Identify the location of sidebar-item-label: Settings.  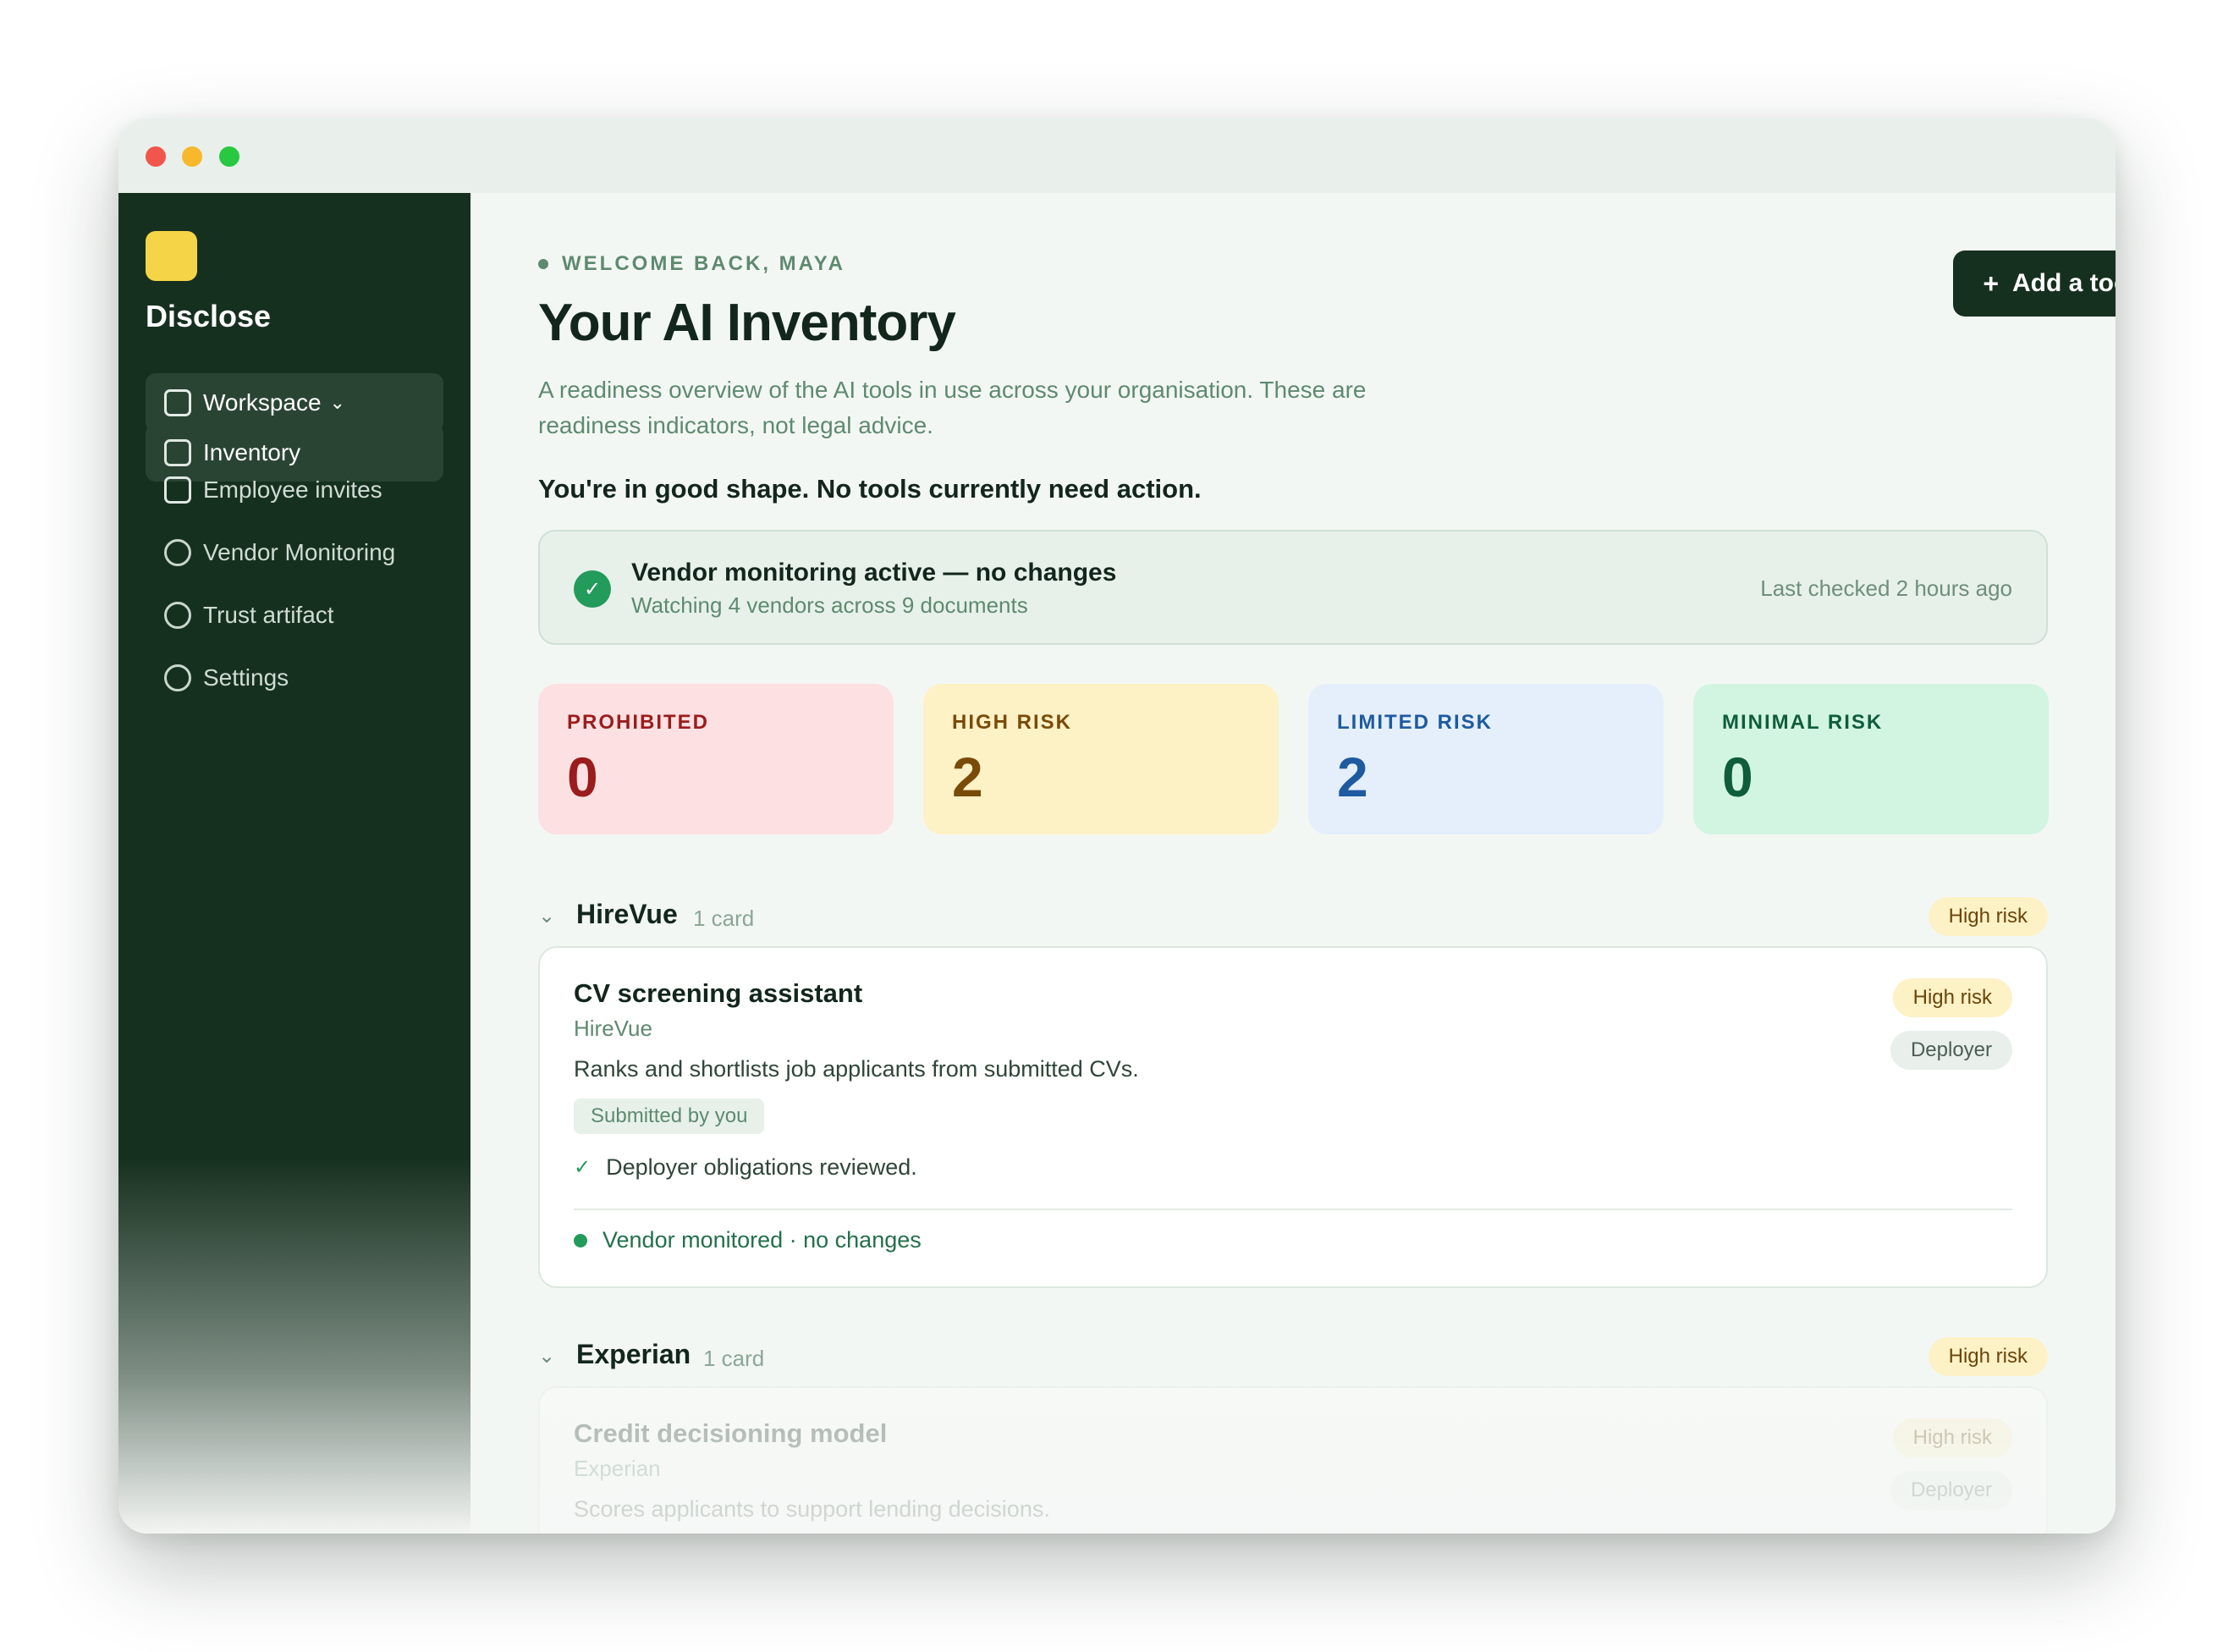
(246, 677).